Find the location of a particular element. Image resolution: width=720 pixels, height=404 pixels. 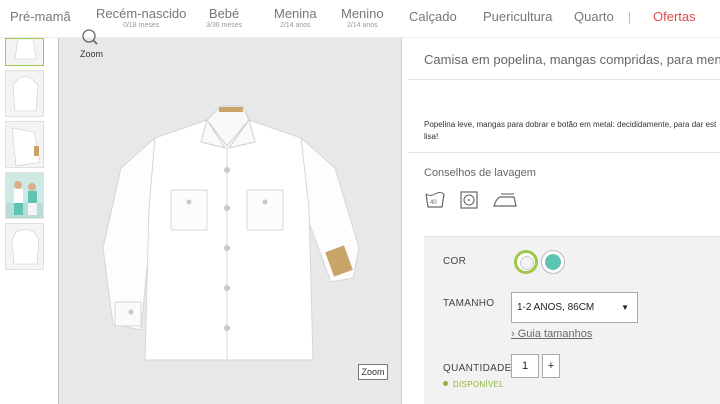

iron-icon is located at coordinates (504, 200).